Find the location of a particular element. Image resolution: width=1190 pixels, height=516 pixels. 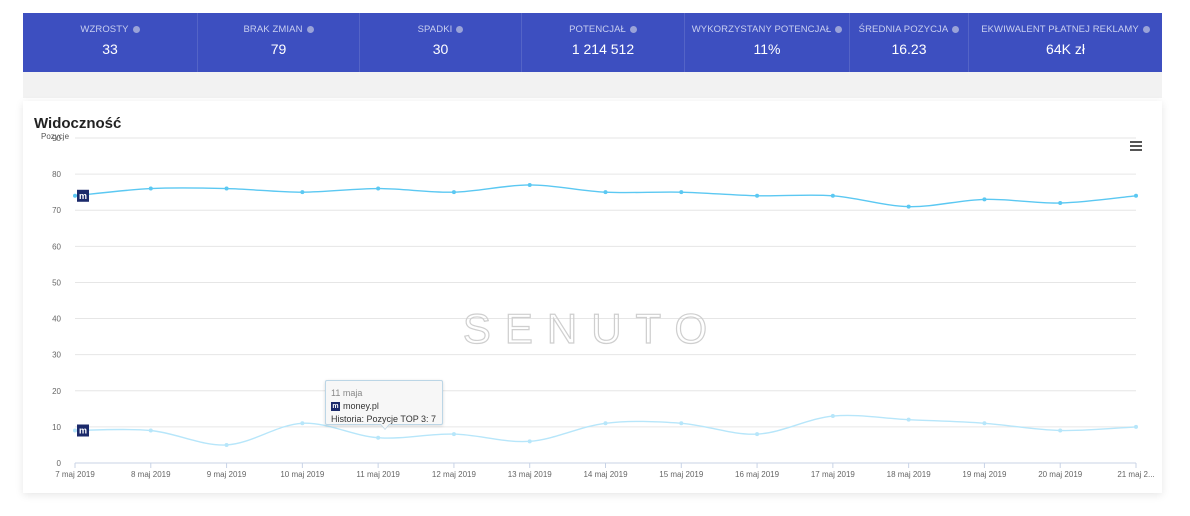

x-tick-label: 8 maj 2019 is located at coordinates (151, 474).